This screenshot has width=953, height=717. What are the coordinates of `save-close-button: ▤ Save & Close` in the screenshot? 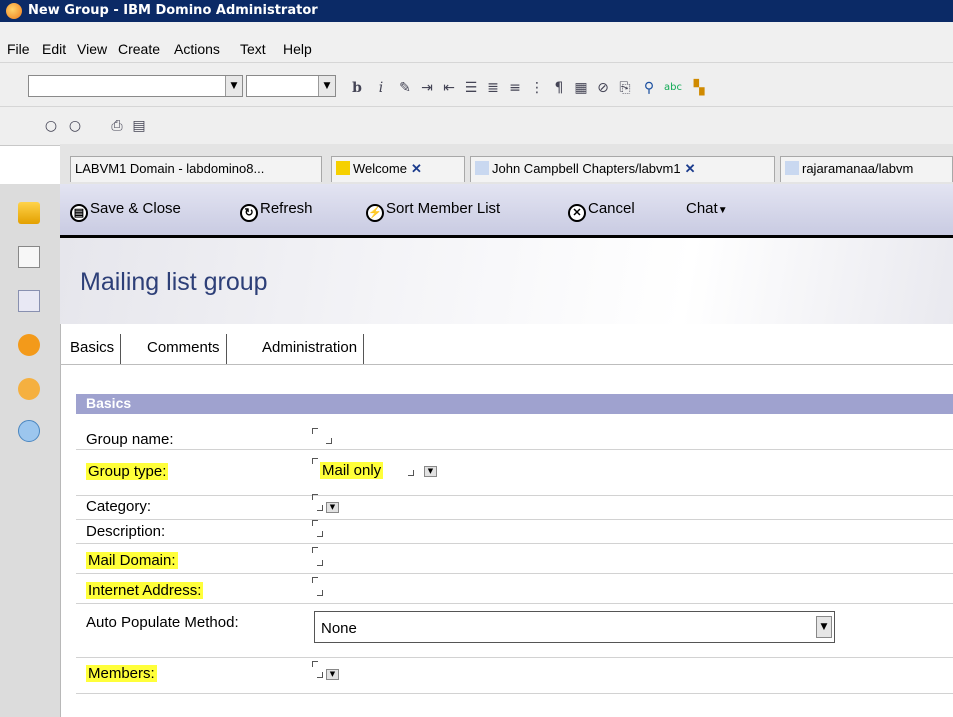 It's located at (125, 211).